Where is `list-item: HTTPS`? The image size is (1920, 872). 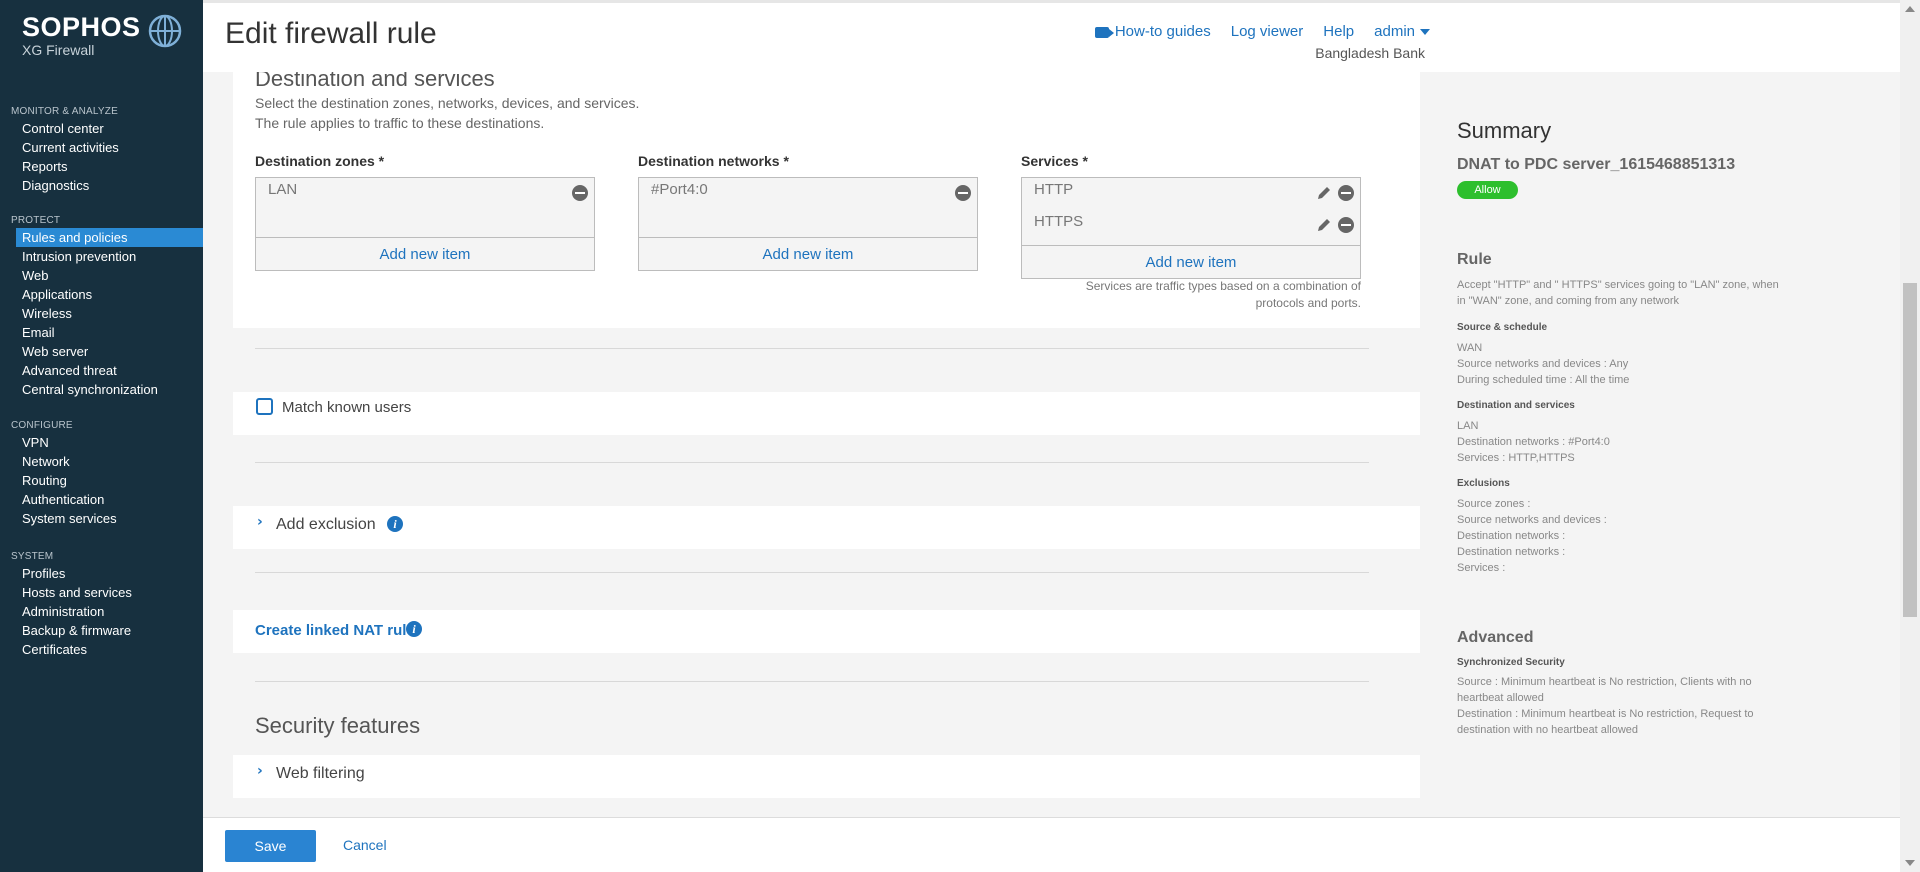
list-item: HTTPS is located at coordinates (1191, 226).